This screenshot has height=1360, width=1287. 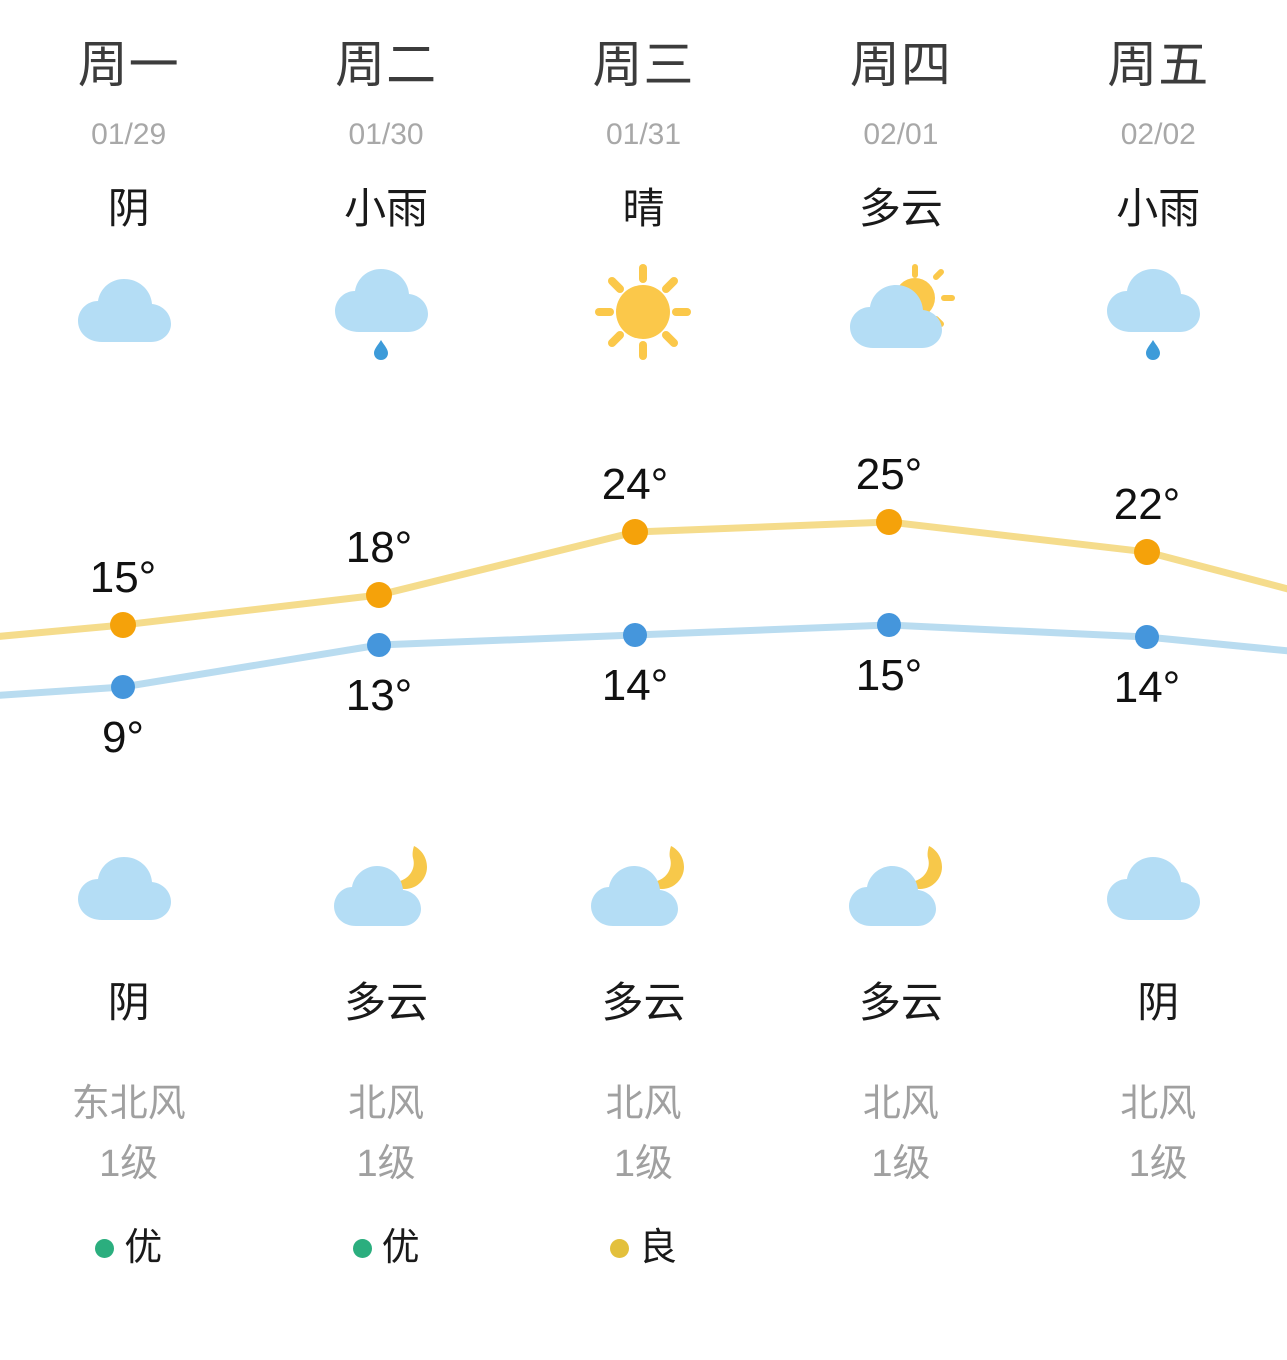 What do you see at coordinates (379, 547) in the screenshot?
I see `high-temp-label: 18°` at bounding box center [379, 547].